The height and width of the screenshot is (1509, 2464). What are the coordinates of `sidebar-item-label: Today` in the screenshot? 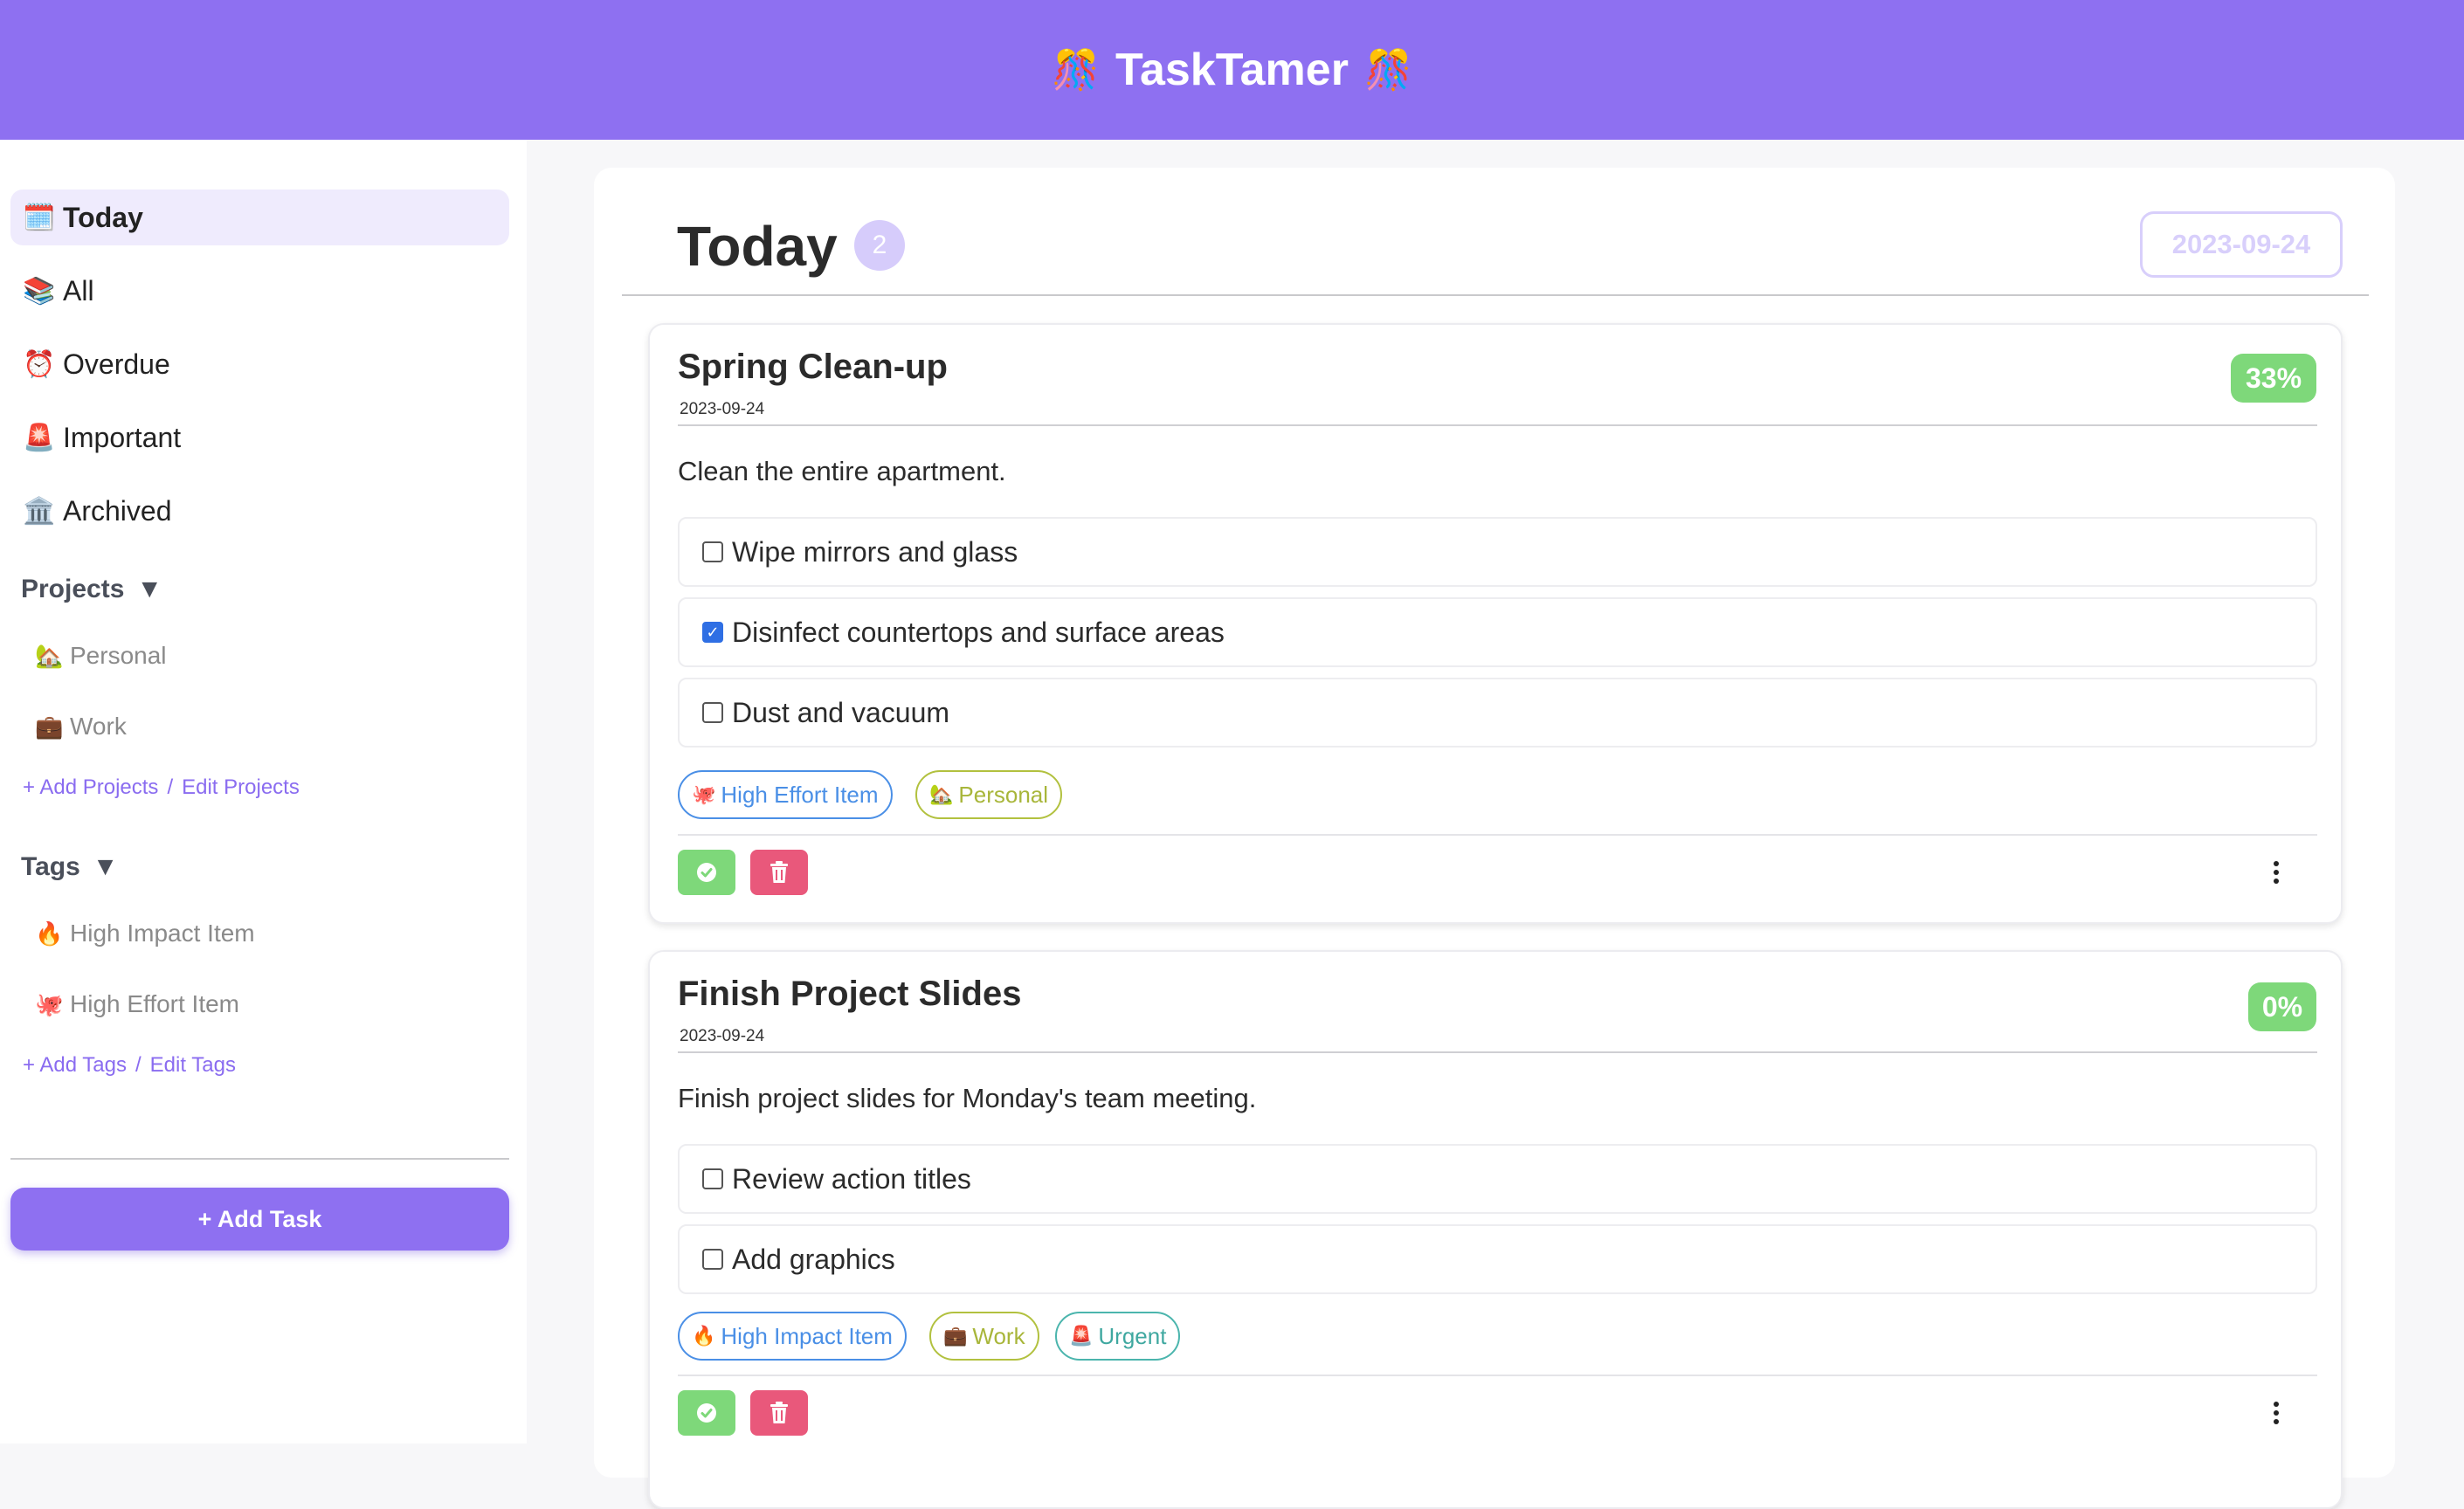 It's located at (103, 217).